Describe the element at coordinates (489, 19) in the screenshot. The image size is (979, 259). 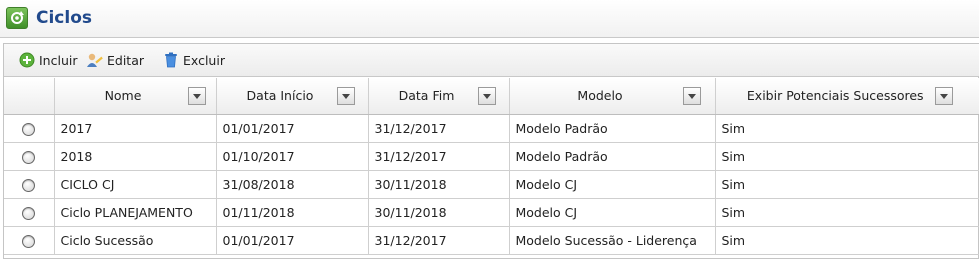
I see `title-bar: Ciclos` at that location.